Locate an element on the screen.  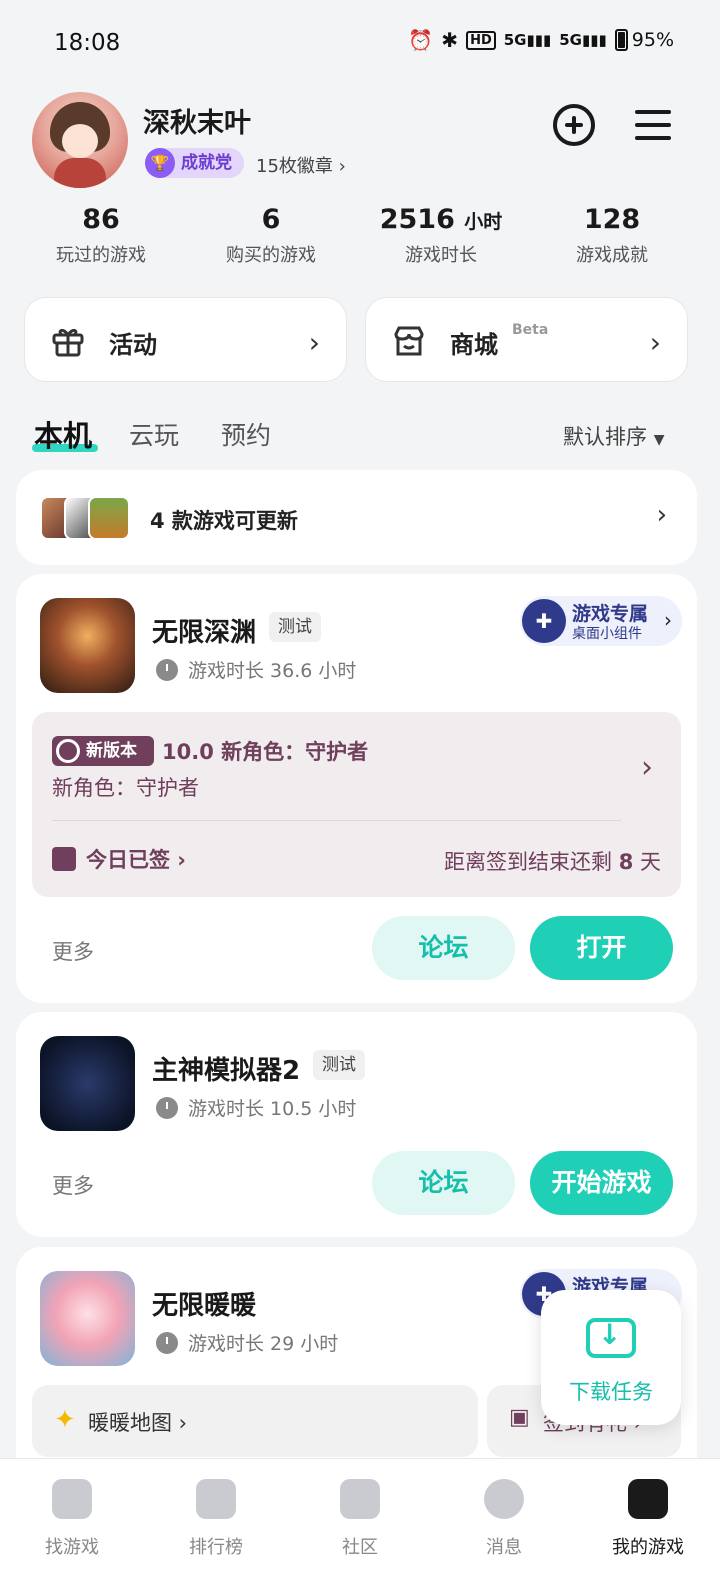
my-games-icon is located at coordinates (648, 1499).